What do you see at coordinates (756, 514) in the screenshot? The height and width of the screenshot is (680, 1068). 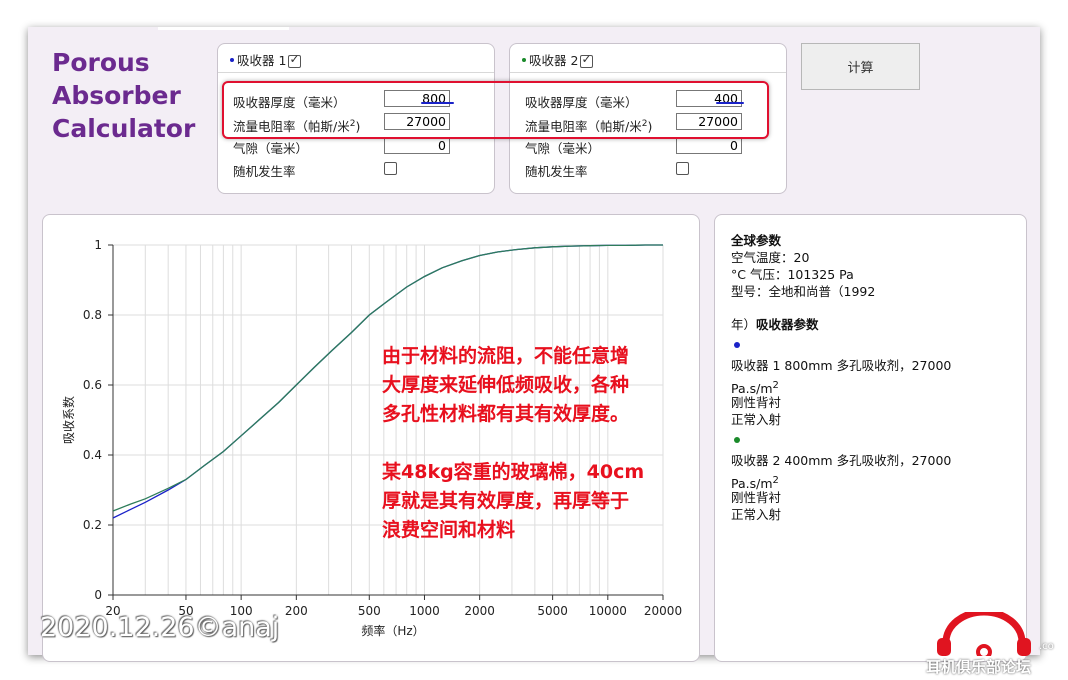 I see `info-abs2-line4: 正常入射` at bounding box center [756, 514].